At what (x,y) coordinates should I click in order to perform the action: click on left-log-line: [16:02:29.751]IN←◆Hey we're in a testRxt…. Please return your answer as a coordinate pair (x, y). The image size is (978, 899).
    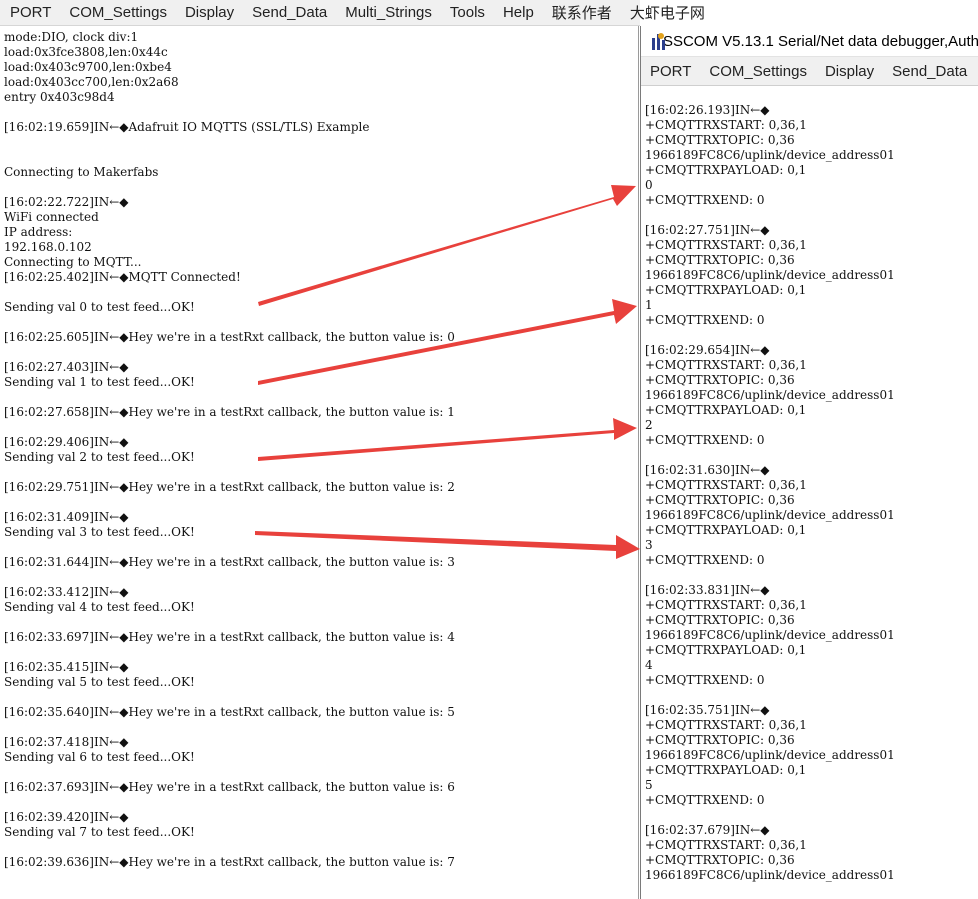
    Looking at the image, I should click on (229, 487).